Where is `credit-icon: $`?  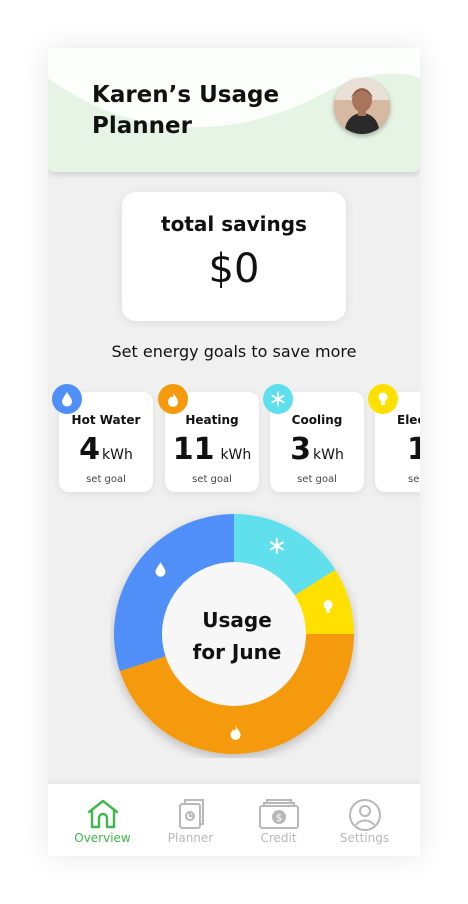 credit-icon: $ is located at coordinates (278, 814).